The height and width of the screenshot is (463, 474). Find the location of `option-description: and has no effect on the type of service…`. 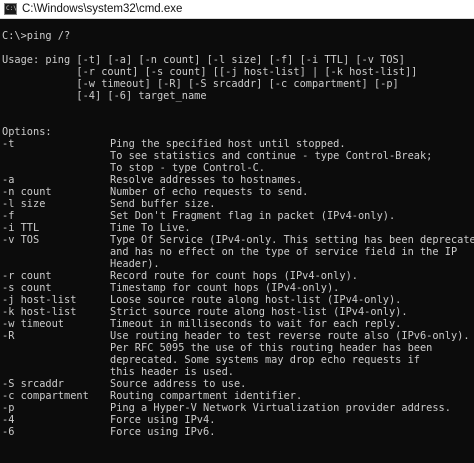

option-description: and has no effect on the type of service… is located at coordinates (284, 252).